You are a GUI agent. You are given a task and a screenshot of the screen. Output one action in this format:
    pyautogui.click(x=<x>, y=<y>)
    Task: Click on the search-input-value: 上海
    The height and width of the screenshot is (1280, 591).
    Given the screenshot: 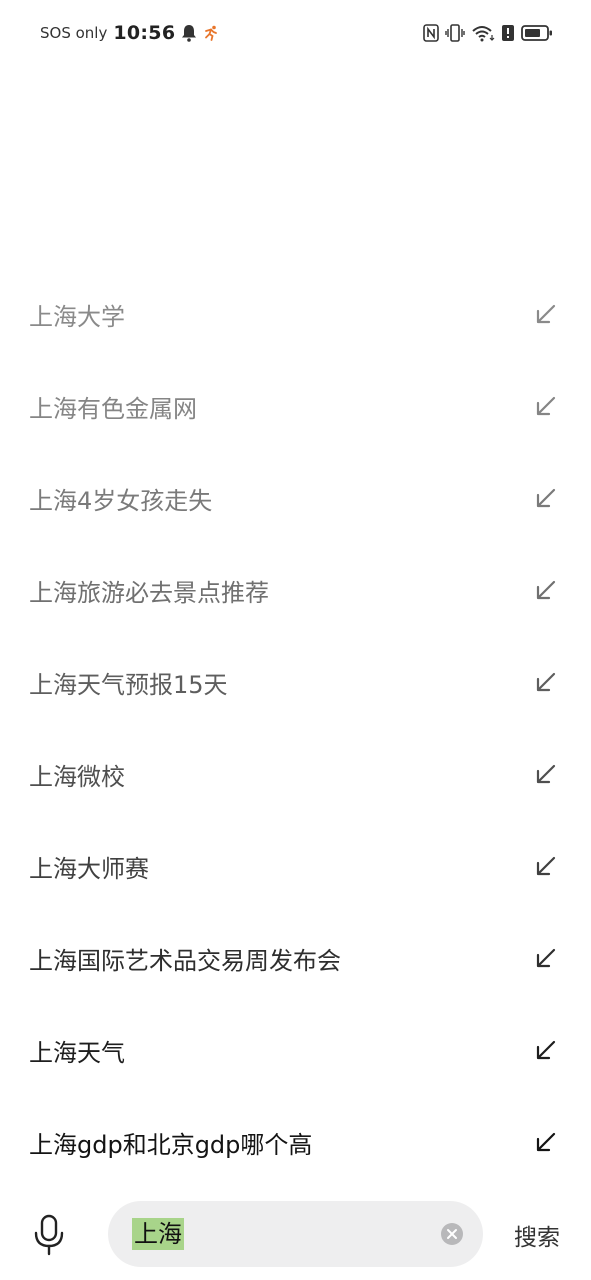 What is the action you would take?
    pyautogui.click(x=158, y=1234)
    